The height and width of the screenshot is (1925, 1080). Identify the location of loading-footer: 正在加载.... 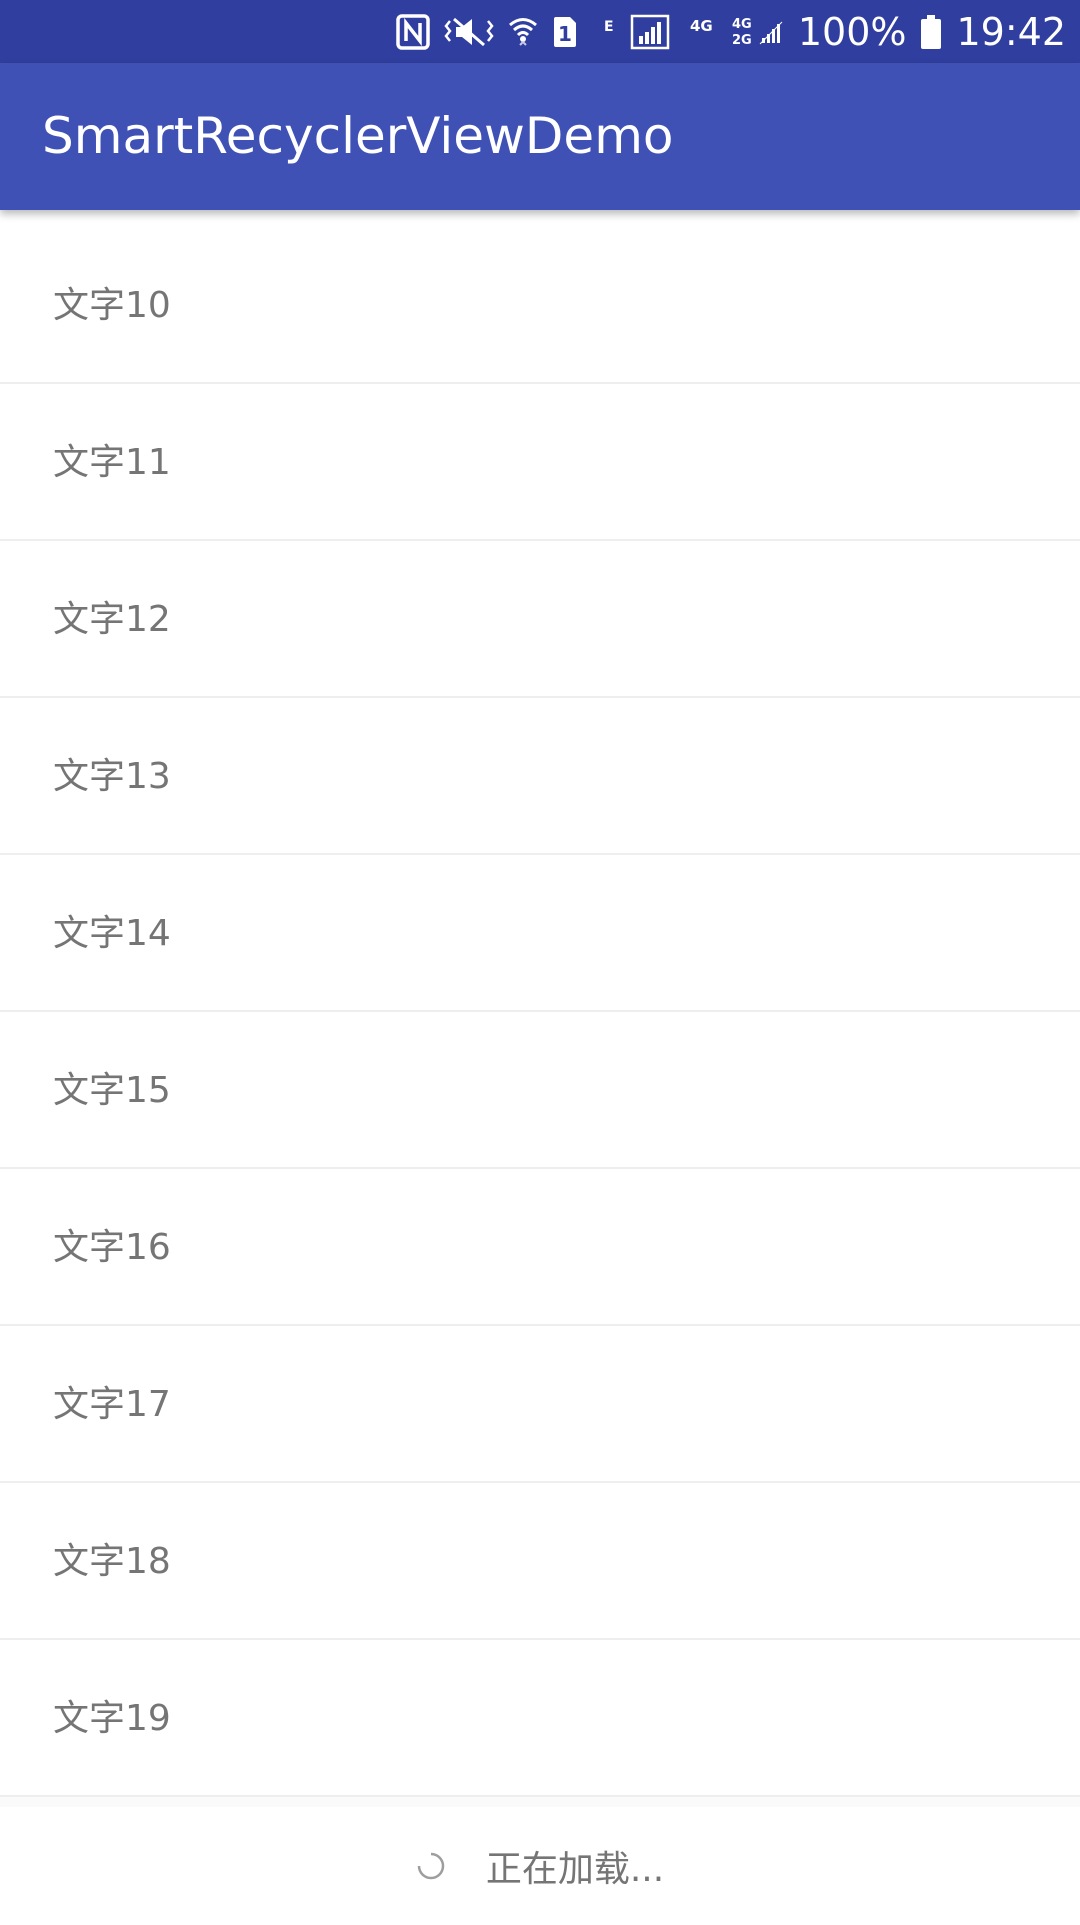
(540, 1866).